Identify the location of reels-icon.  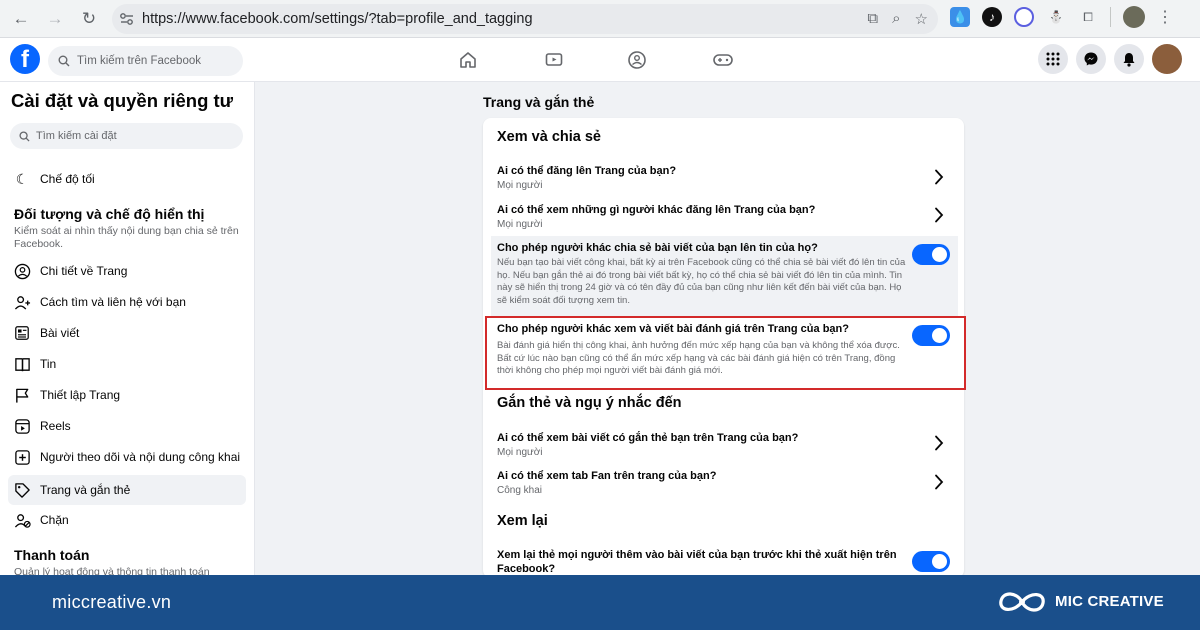
(22, 426).